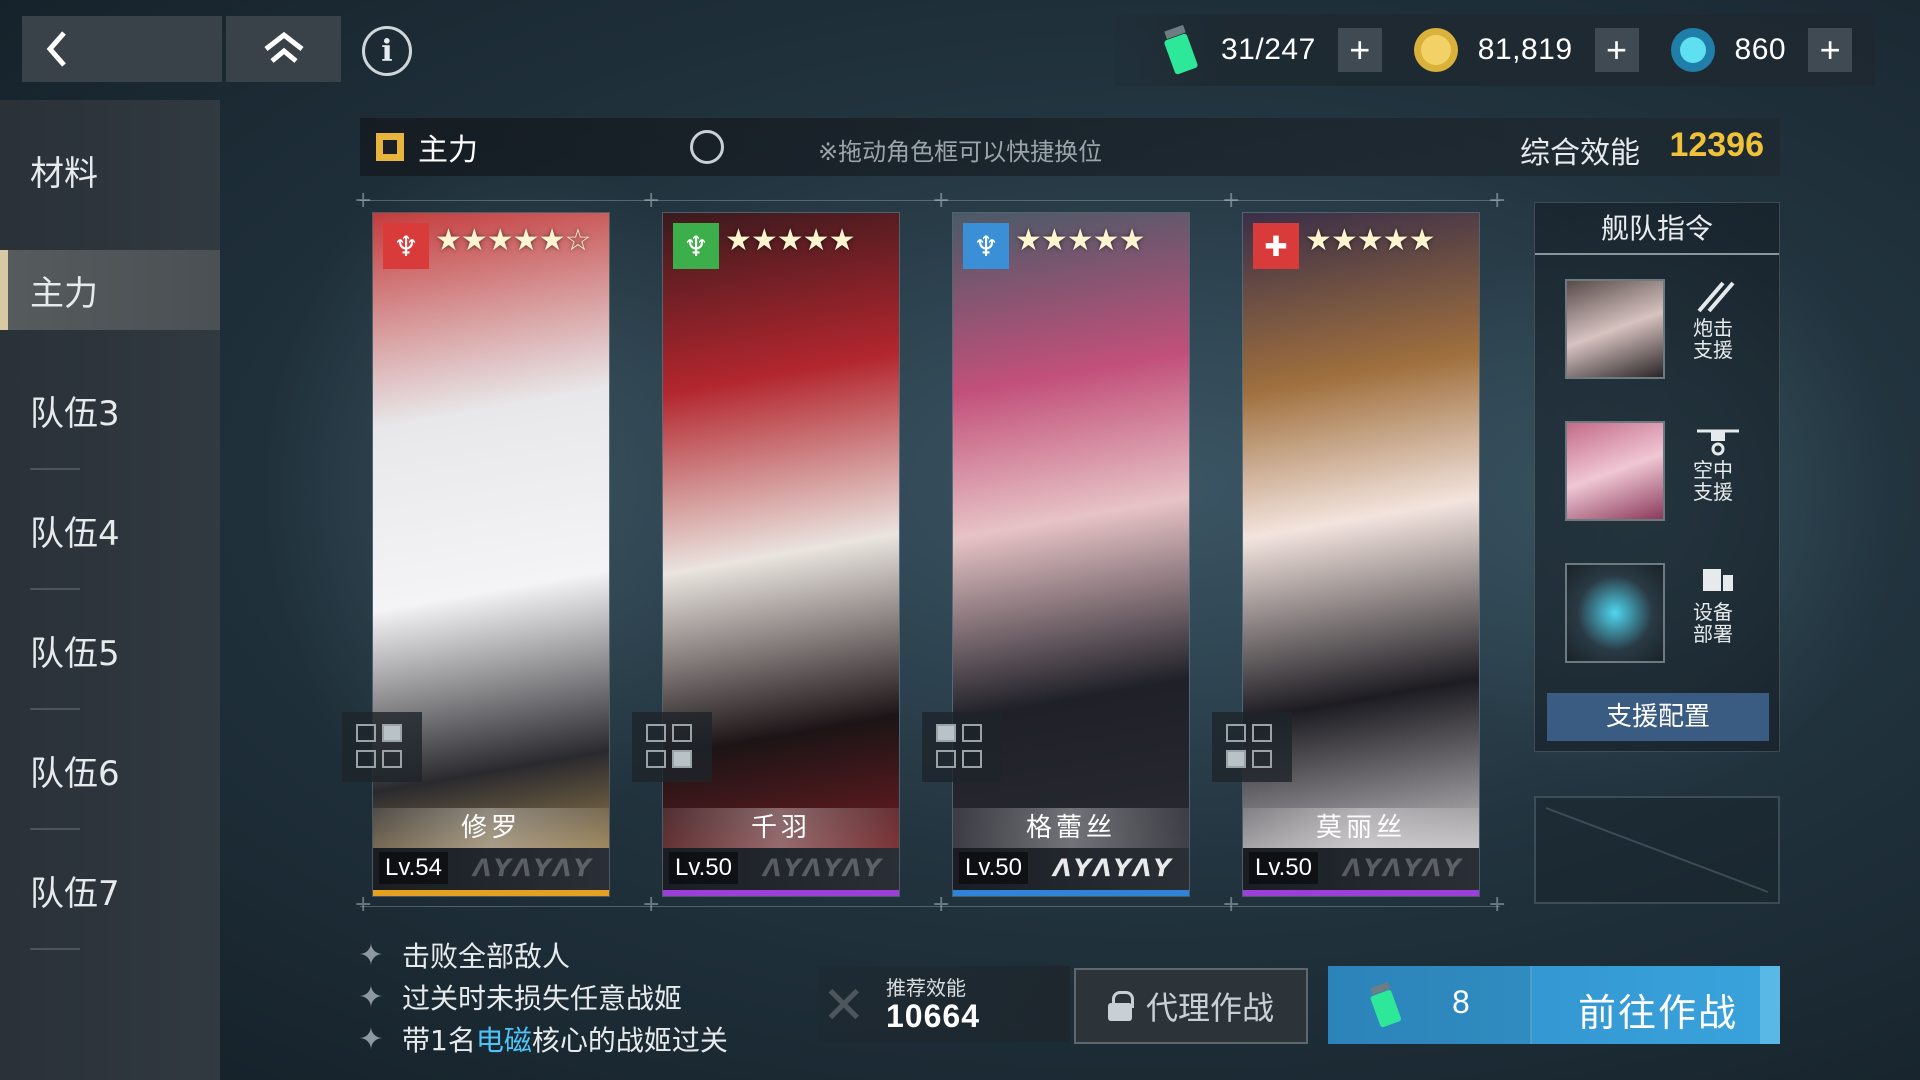 The height and width of the screenshot is (1080, 1920). Describe the element at coordinates (1692, 50) in the screenshot. I see `crystal-orb-icon` at that location.